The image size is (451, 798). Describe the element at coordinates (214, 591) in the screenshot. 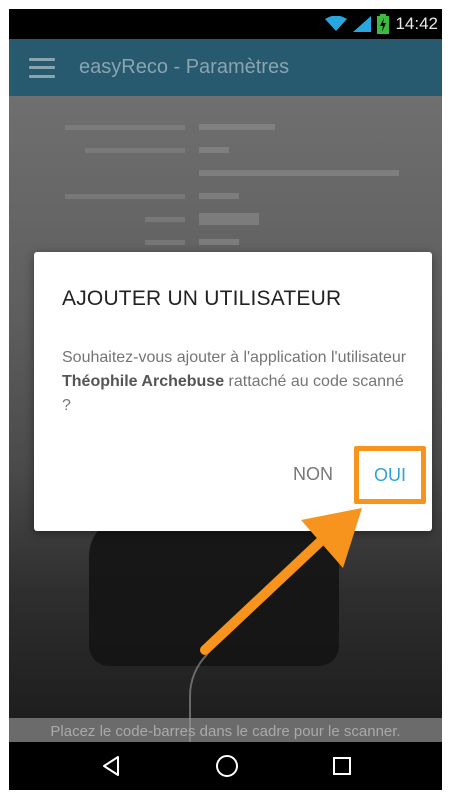

I see `blurred-monitor` at that location.